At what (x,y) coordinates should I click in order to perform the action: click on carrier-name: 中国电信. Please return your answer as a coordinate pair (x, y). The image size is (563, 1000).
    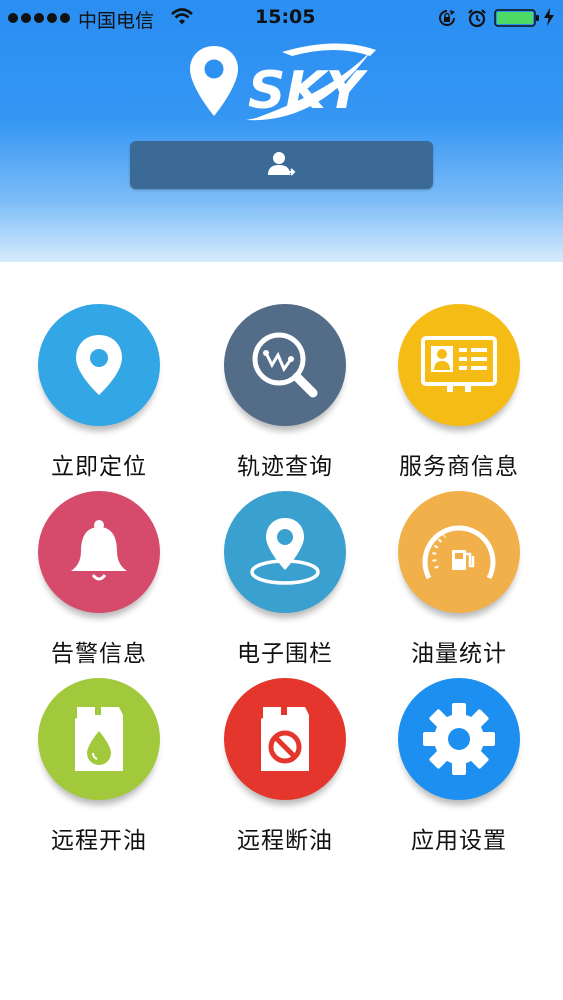
    Looking at the image, I should click on (116, 21).